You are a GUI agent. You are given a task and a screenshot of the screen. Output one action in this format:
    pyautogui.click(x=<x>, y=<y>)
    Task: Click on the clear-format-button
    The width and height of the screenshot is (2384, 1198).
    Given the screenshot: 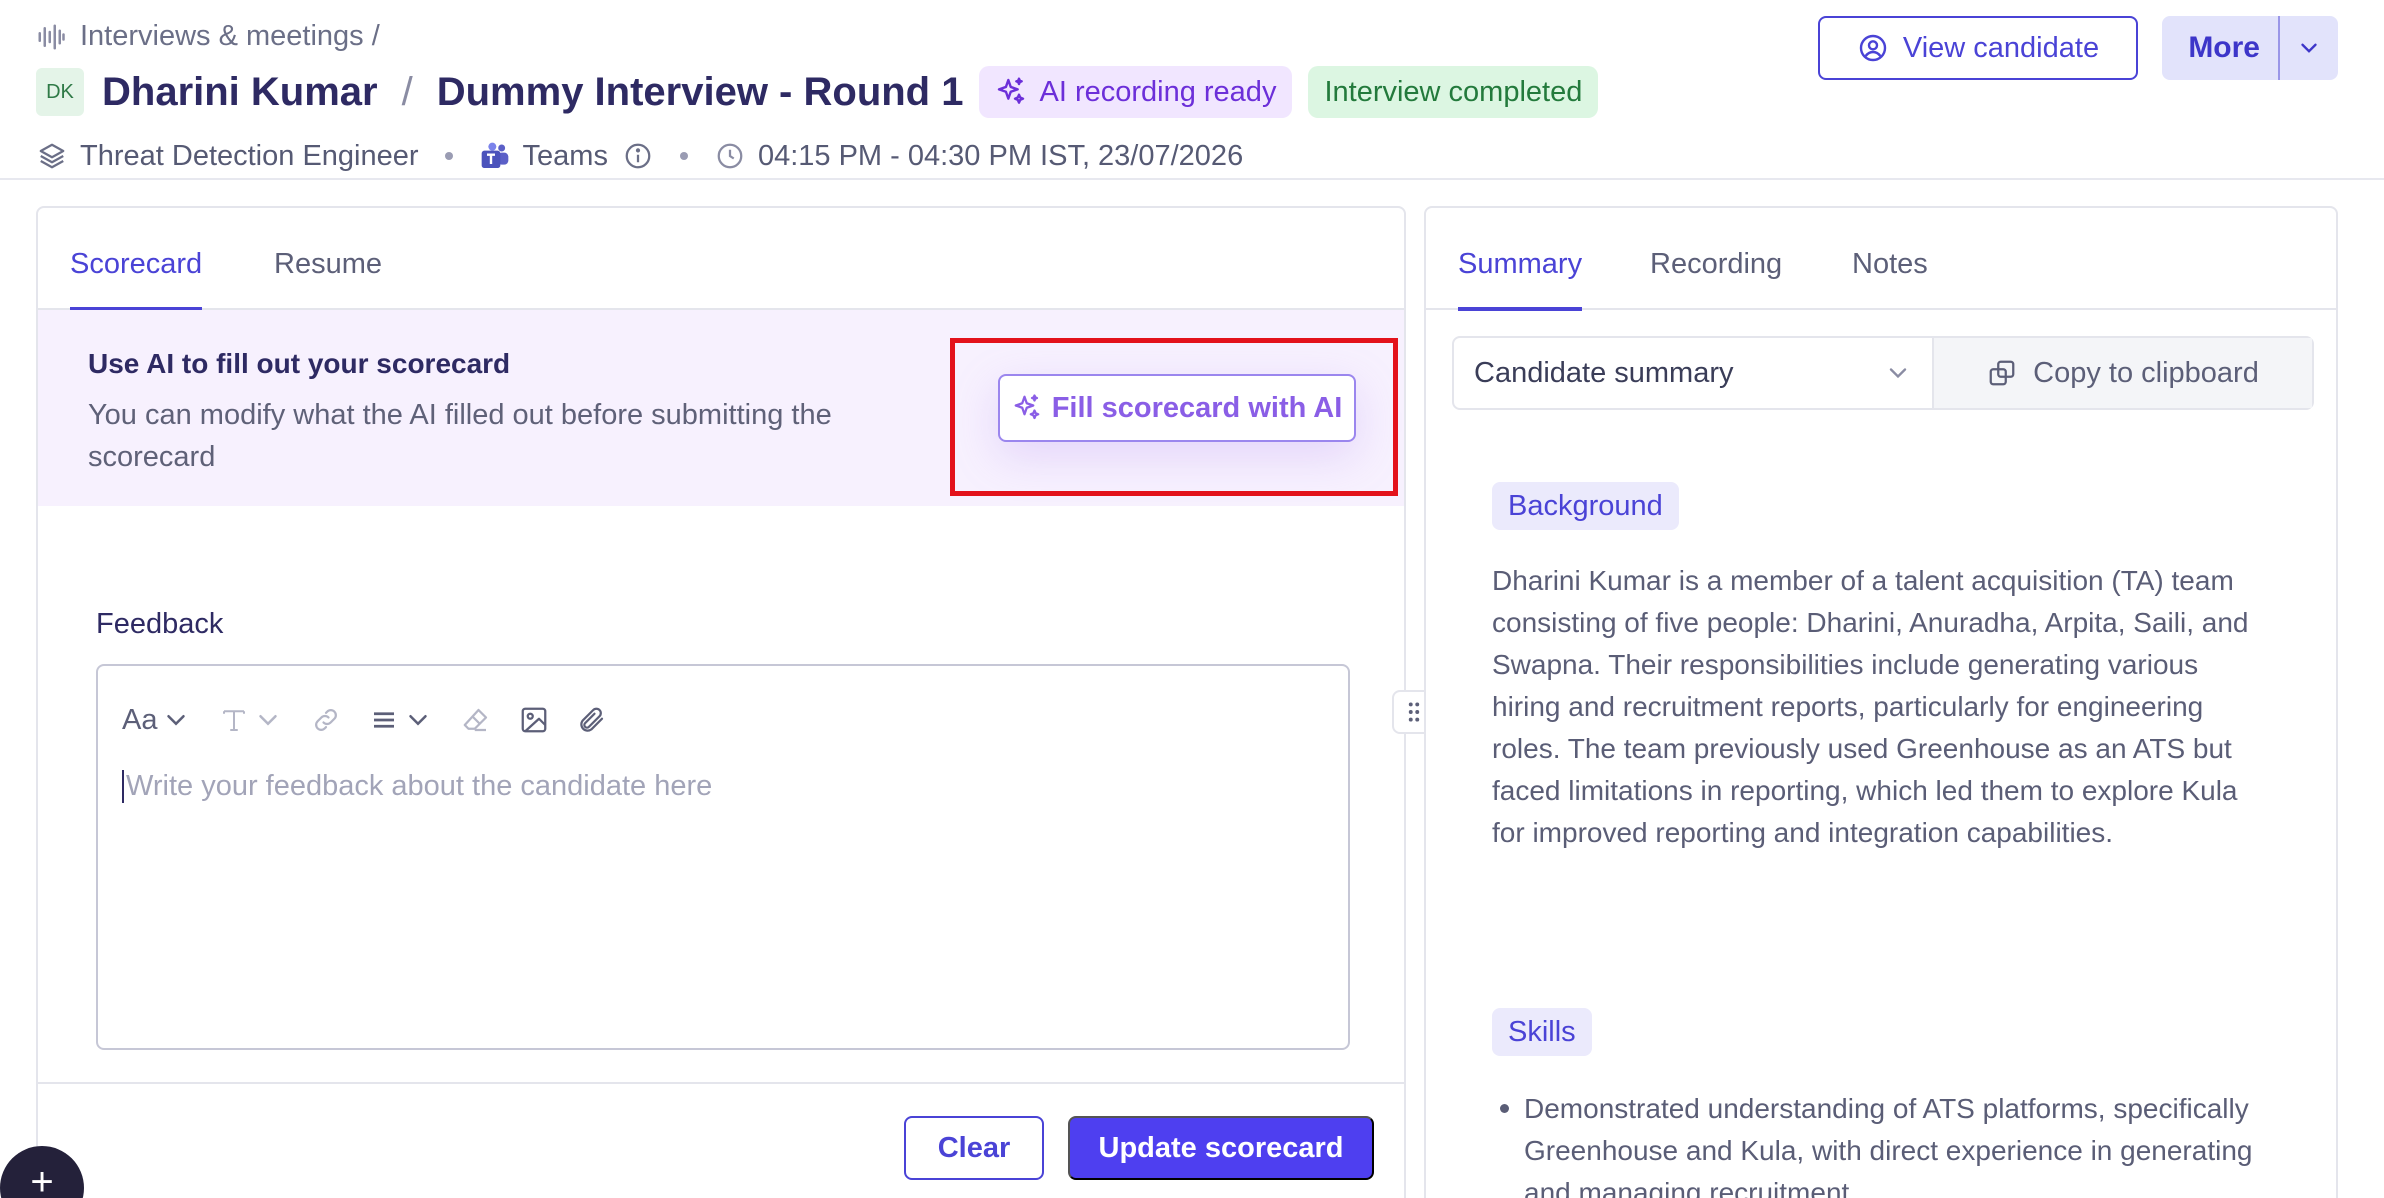 What is the action you would take?
    pyautogui.click(x=476, y=720)
    